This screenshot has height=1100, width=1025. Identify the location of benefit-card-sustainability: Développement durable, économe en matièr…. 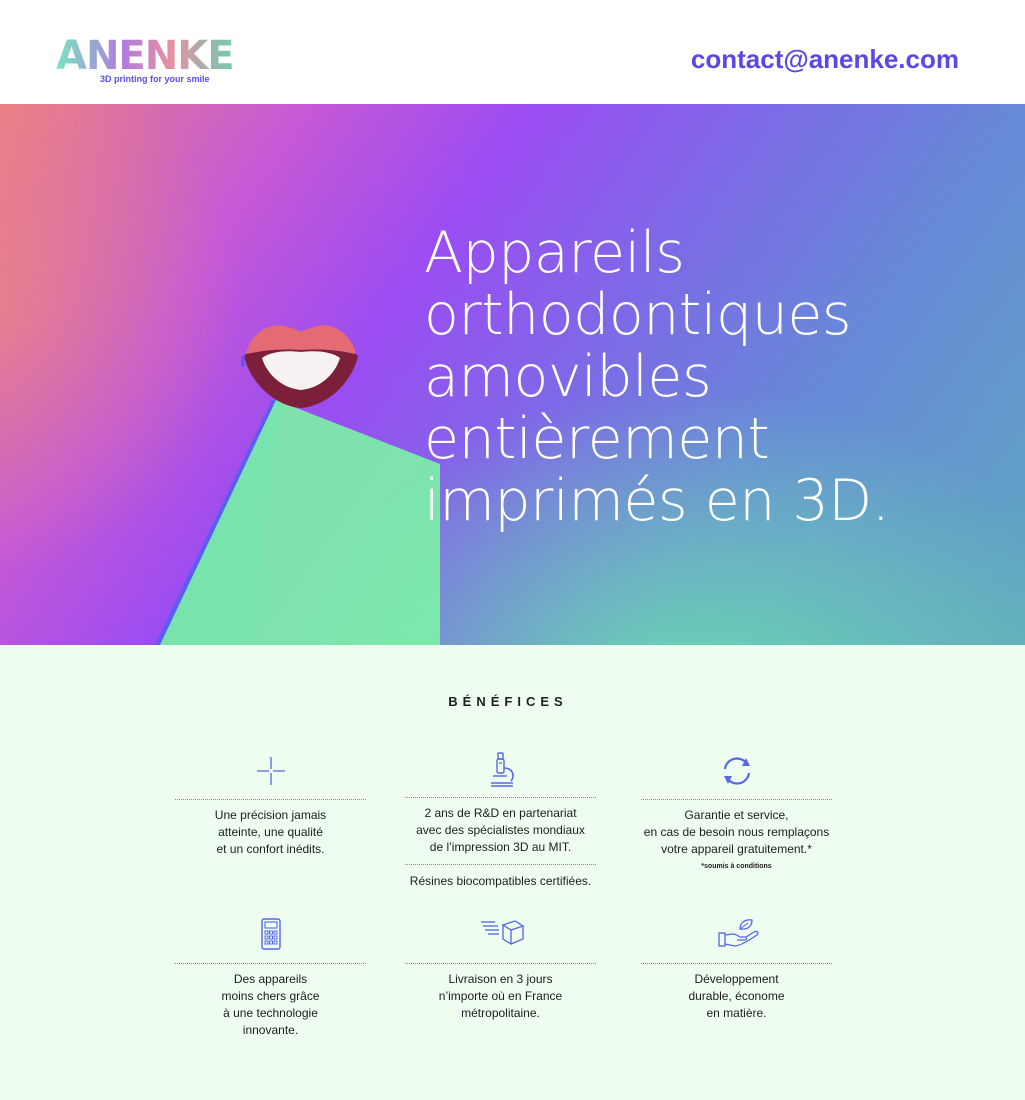
(736, 969).